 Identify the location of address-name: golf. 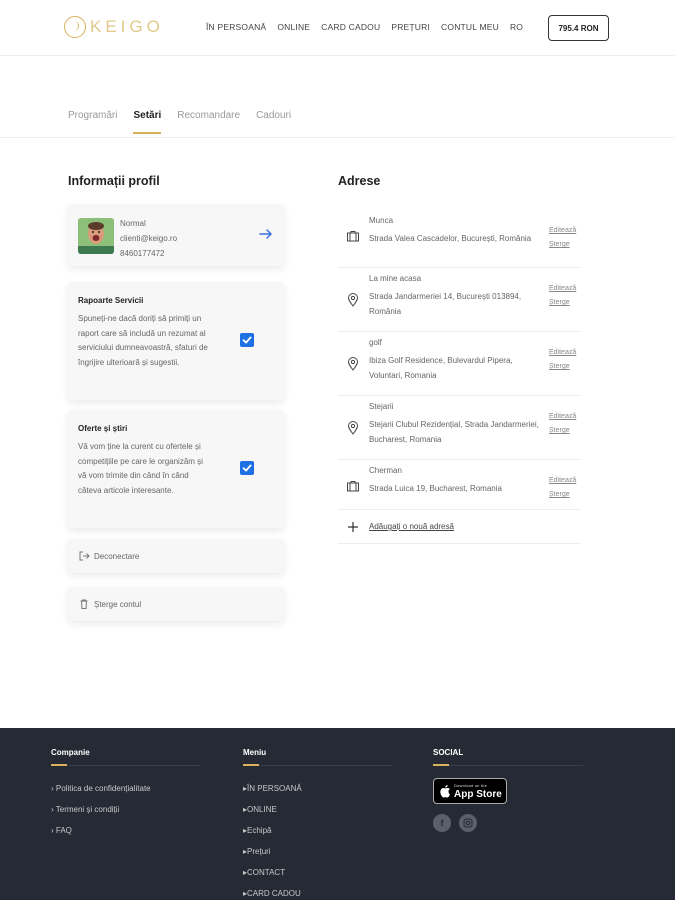
(375, 342).